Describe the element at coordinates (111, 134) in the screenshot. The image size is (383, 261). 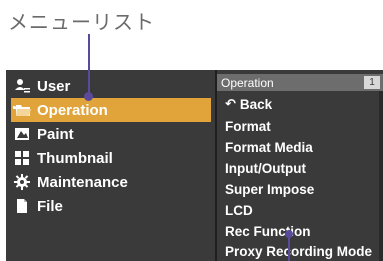
I see `menu-item-paint: Paint` at that location.